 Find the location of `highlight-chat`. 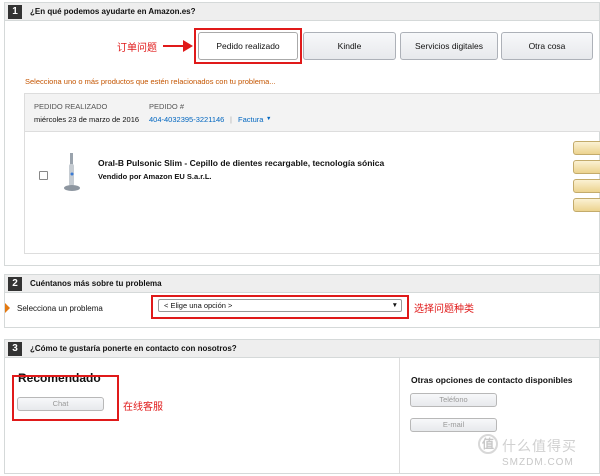

highlight-chat is located at coordinates (65, 398).